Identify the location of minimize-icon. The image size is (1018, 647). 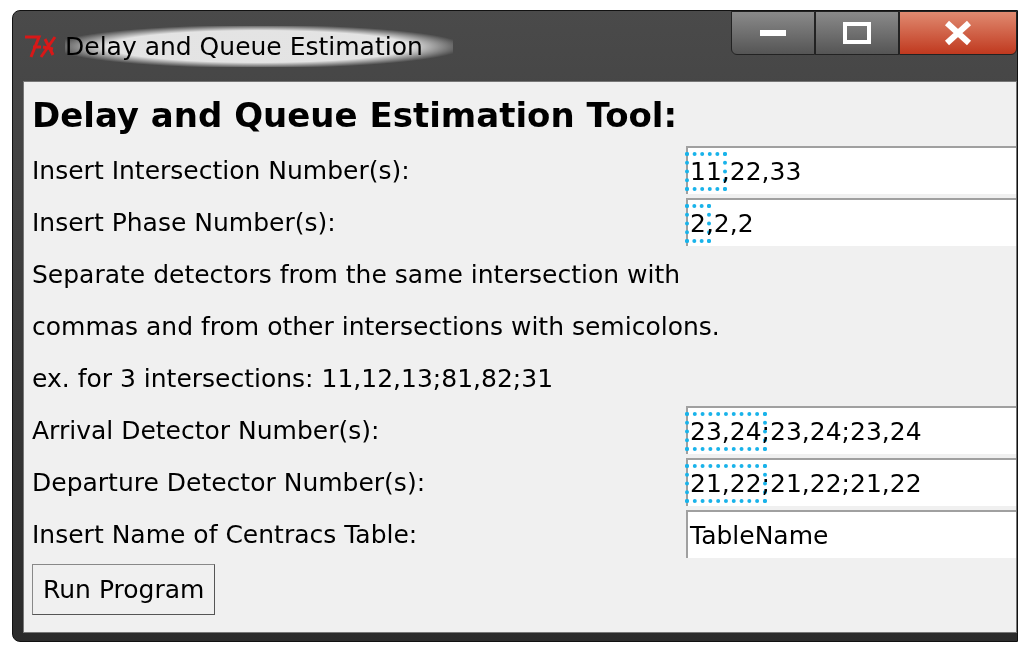
(773, 33).